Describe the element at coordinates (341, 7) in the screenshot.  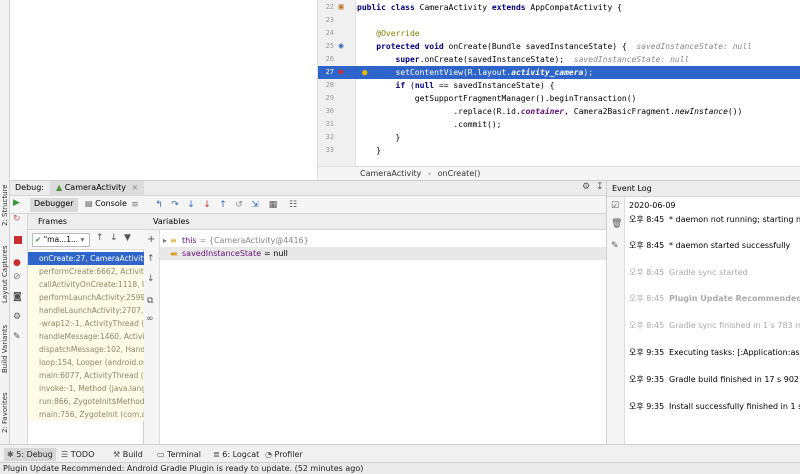
I see `class-icon: ▣` at that location.